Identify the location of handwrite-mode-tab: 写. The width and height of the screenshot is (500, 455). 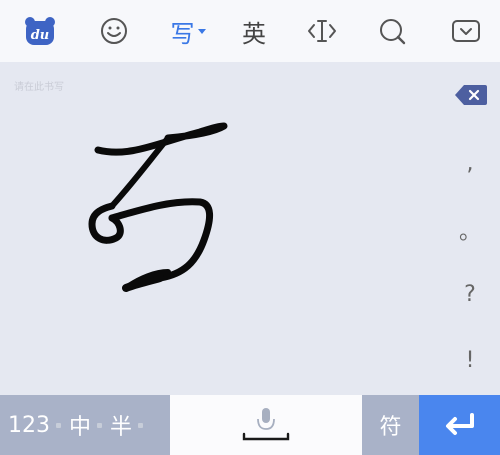
(188, 31).